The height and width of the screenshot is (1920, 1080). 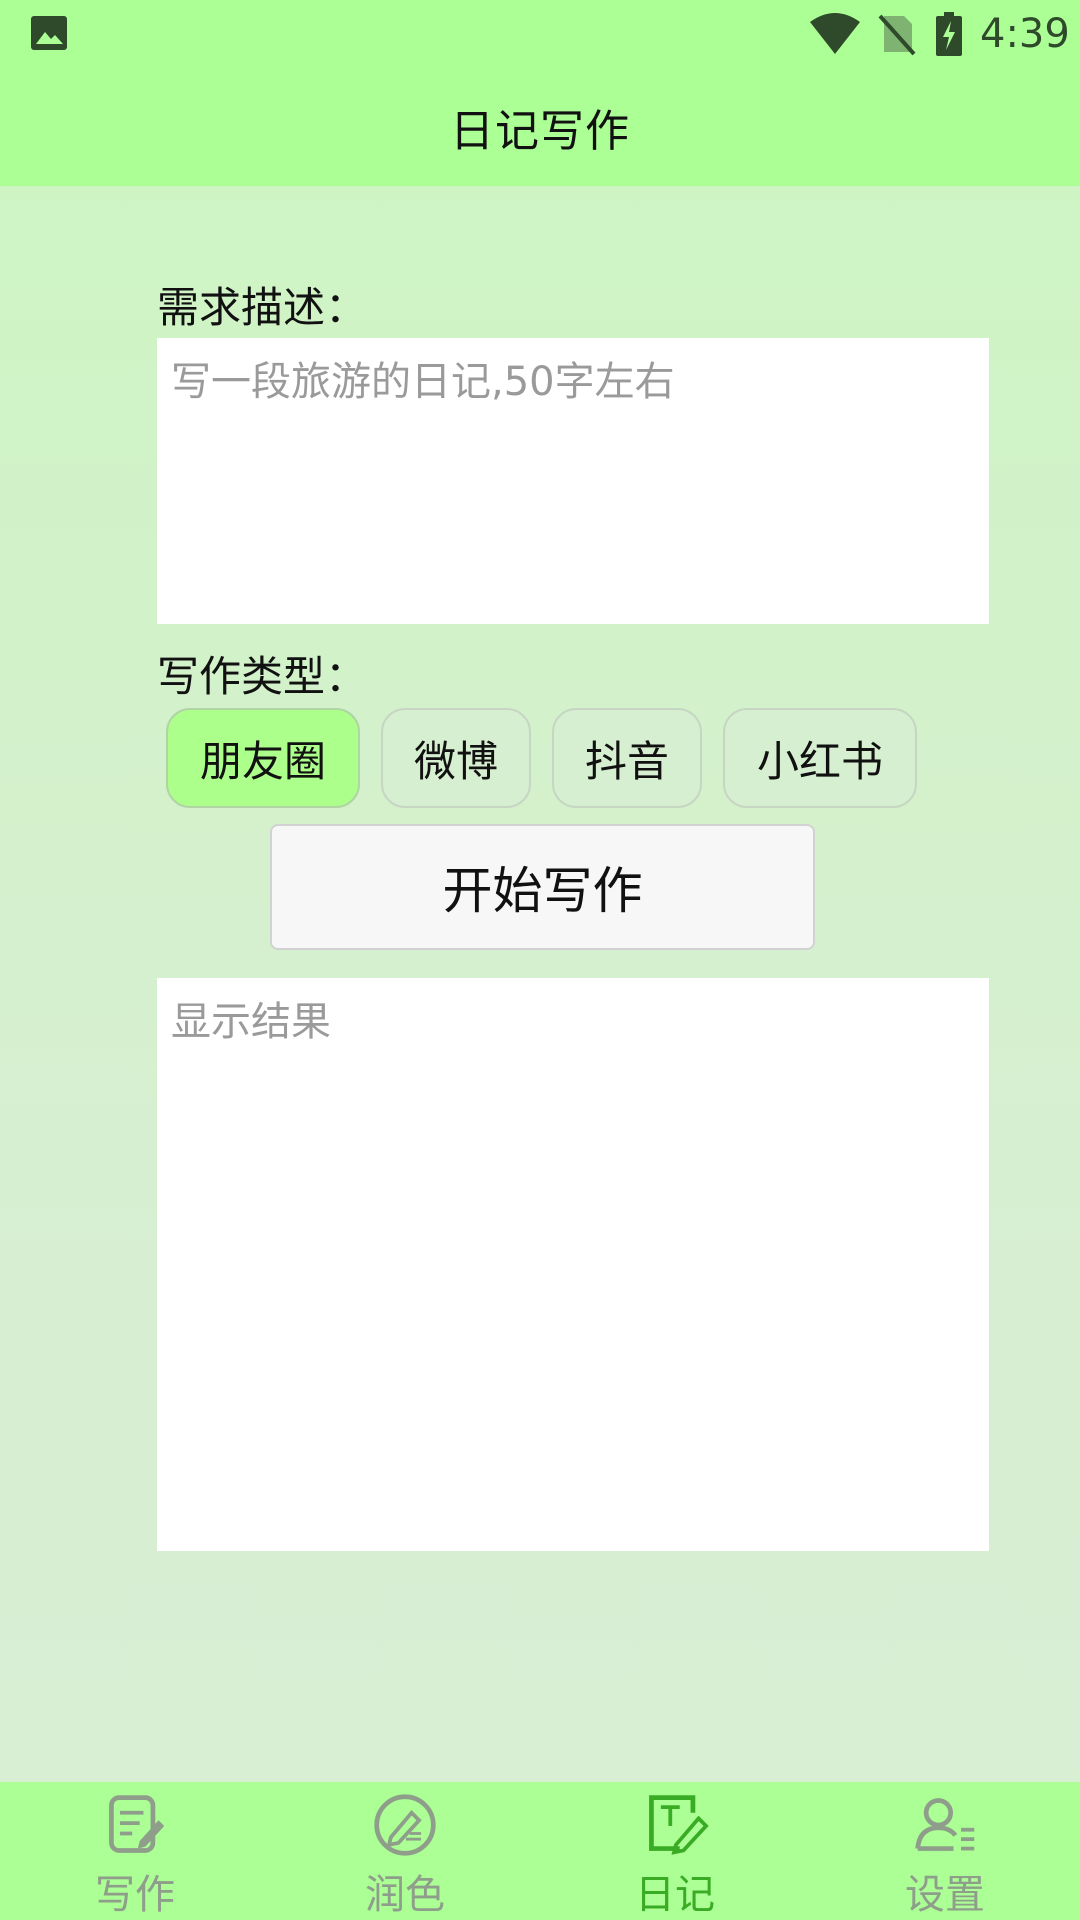 What do you see at coordinates (542, 891) in the screenshot?
I see `start-writing-label: 开始写作` at bounding box center [542, 891].